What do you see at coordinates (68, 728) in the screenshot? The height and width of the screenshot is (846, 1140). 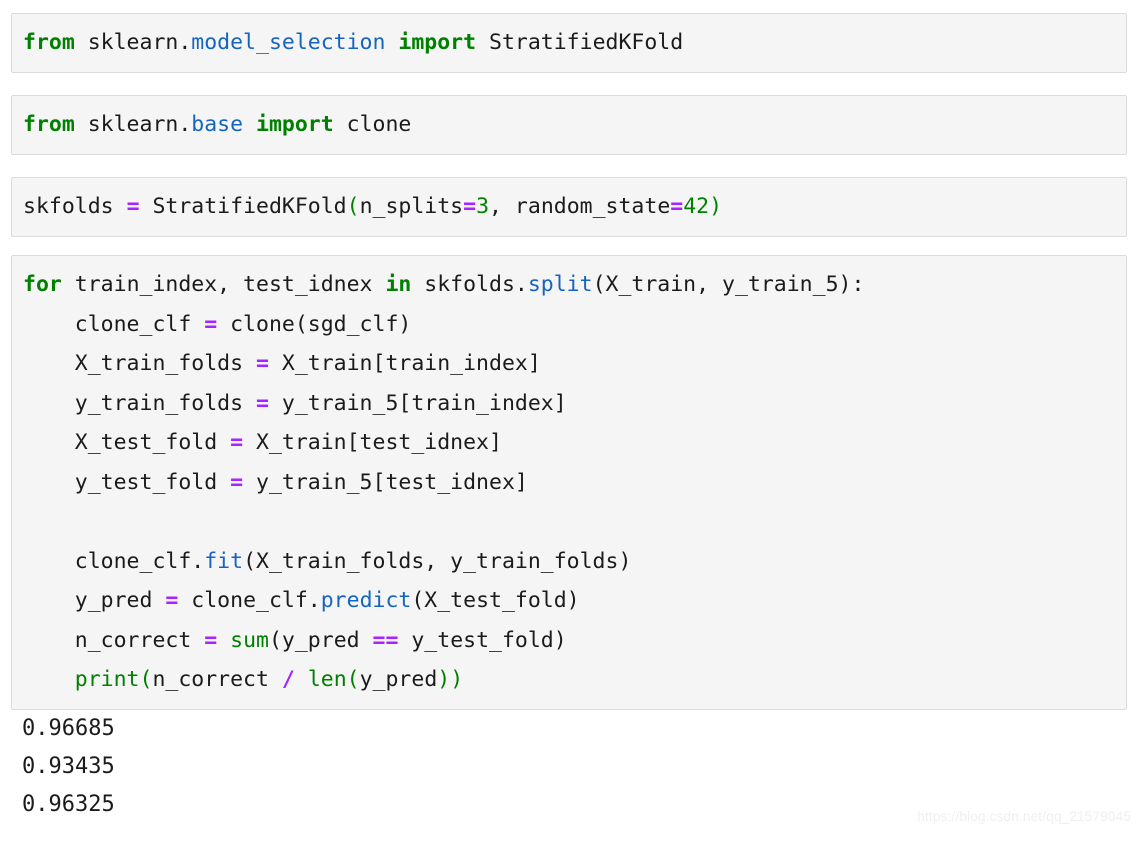 I see `output-line: 0.96685` at bounding box center [68, 728].